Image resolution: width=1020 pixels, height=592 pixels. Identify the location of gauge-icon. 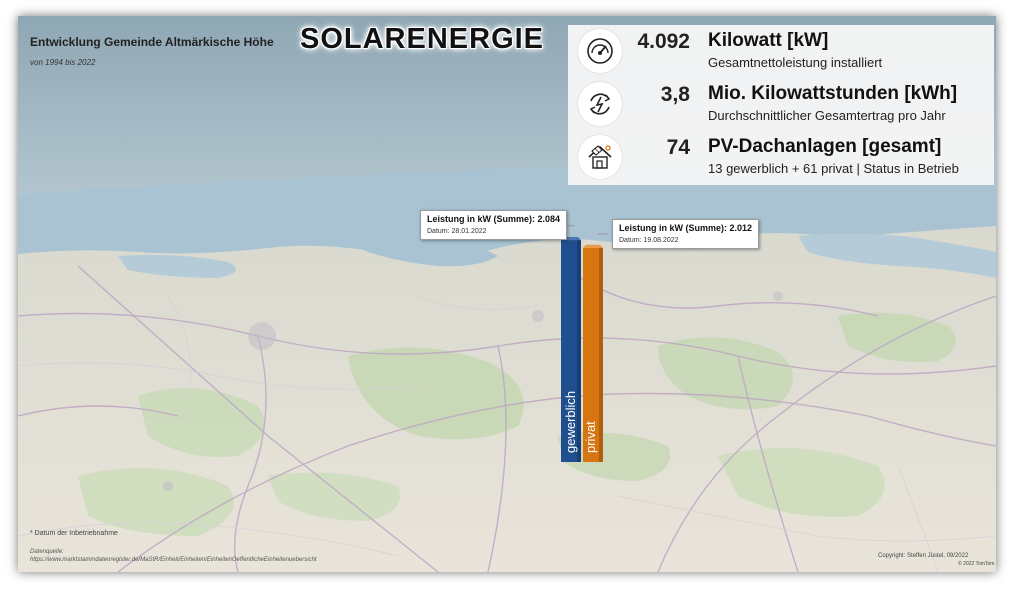
(600, 51).